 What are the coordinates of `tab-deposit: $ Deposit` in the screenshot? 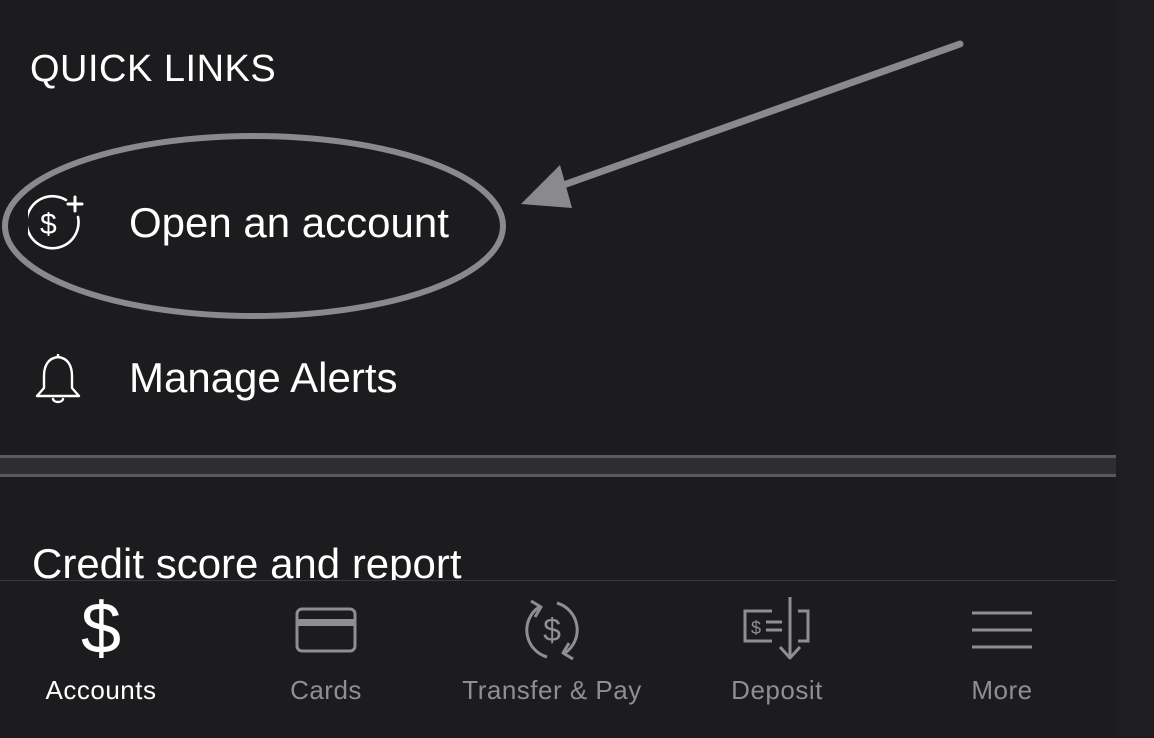 It's located at (777, 651).